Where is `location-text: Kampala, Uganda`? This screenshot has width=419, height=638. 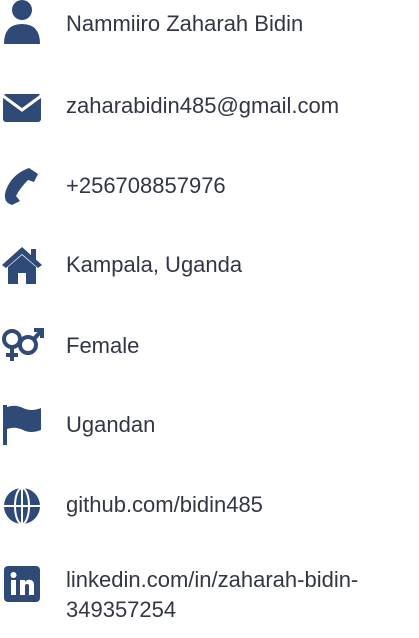
location-text: Kampala, Uganda is located at coordinates (154, 264).